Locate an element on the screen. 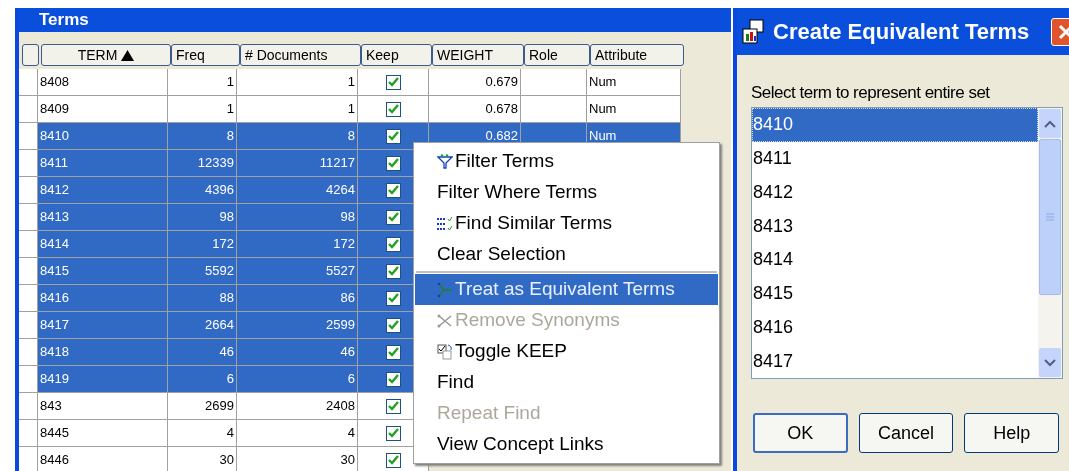 This screenshot has height=471, width=1069. table-row: 8409 1 1 0.678 Num is located at coordinates (350, 109).